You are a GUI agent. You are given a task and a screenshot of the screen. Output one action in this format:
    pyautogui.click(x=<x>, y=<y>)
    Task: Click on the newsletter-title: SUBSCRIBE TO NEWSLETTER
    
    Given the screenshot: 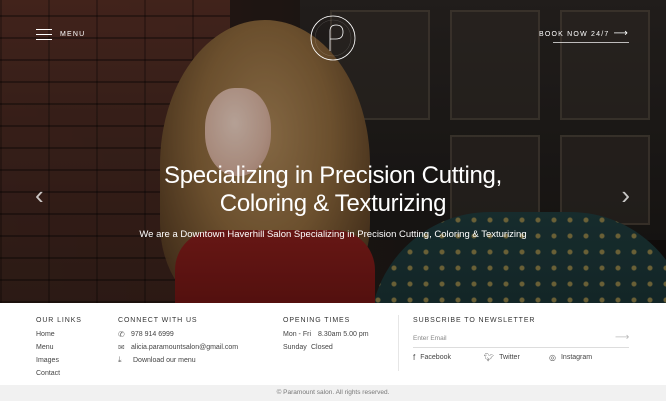 What is the action you would take?
    pyautogui.click(x=474, y=320)
    